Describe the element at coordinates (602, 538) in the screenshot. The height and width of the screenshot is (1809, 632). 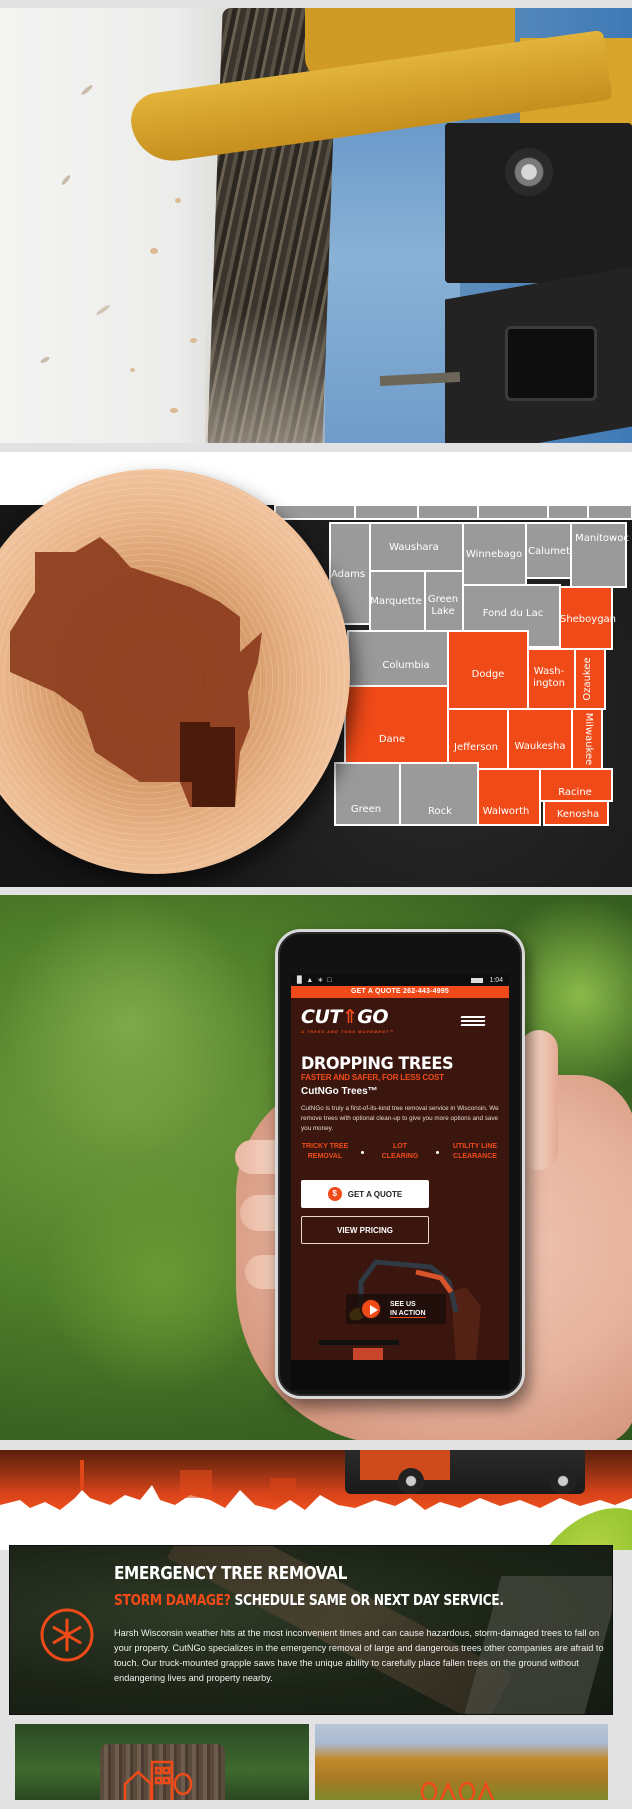
I see `label-manitowoc: Manitowoc` at that location.